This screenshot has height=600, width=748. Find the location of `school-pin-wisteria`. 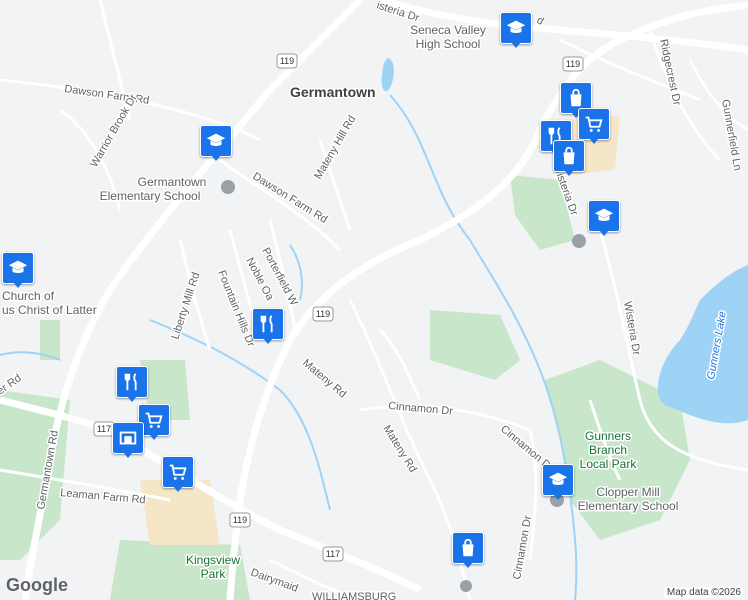

school-pin-wisteria is located at coordinates (604, 218).